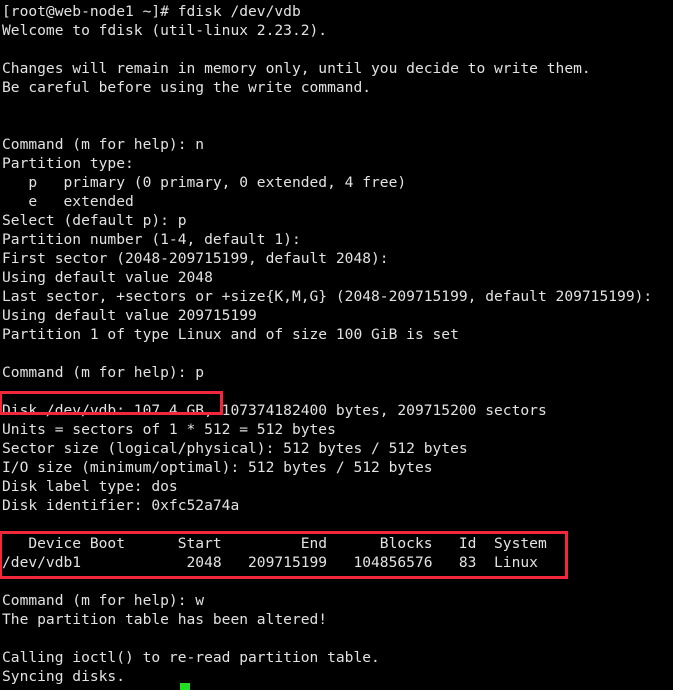  Describe the element at coordinates (121, 505) in the screenshot. I see `terminal-line: Disk identifier: 0xfc52a74a` at that location.